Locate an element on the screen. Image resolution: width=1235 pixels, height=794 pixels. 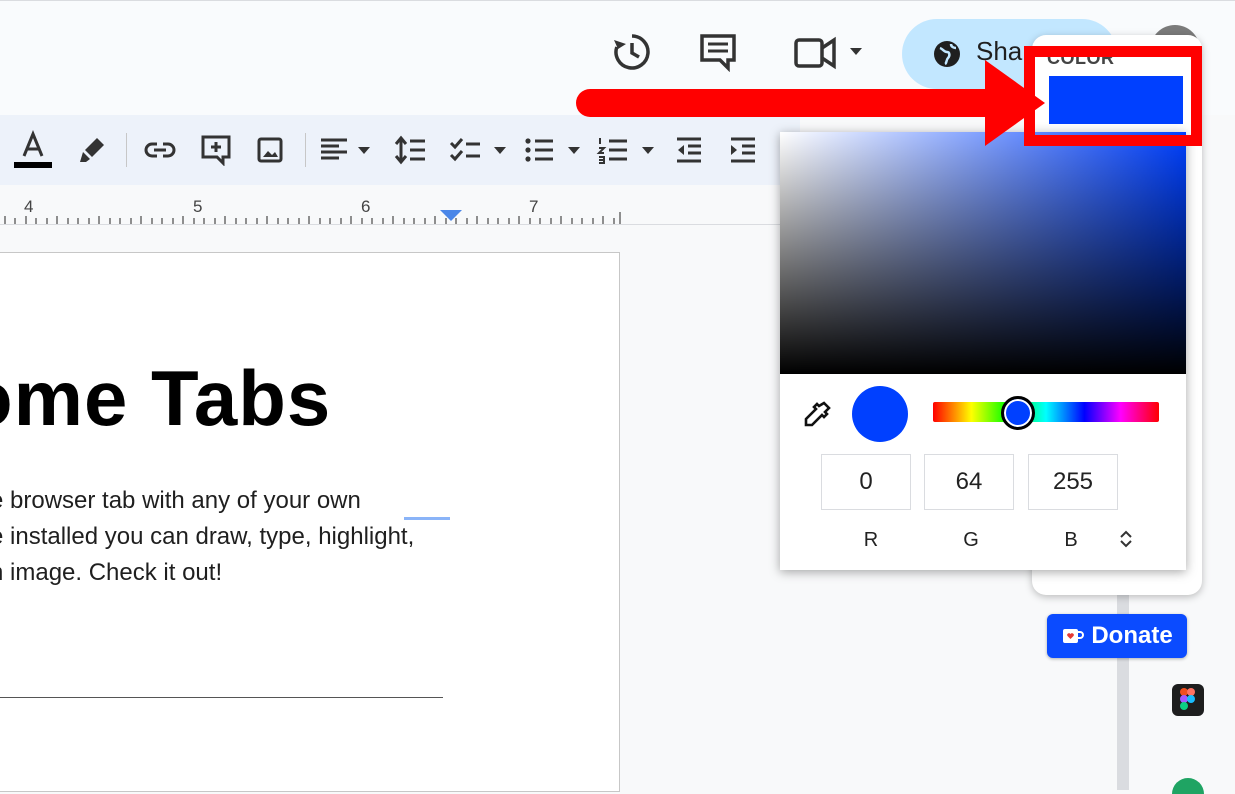
saturation-value-area is located at coordinates (983, 253).